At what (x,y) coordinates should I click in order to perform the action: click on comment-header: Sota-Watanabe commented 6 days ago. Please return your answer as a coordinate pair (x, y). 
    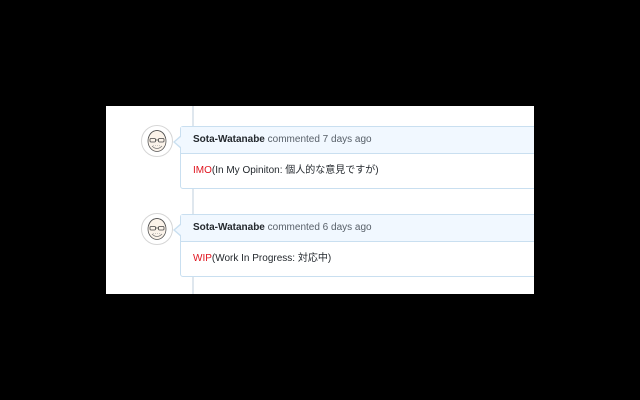
    Looking at the image, I should click on (353, 228).